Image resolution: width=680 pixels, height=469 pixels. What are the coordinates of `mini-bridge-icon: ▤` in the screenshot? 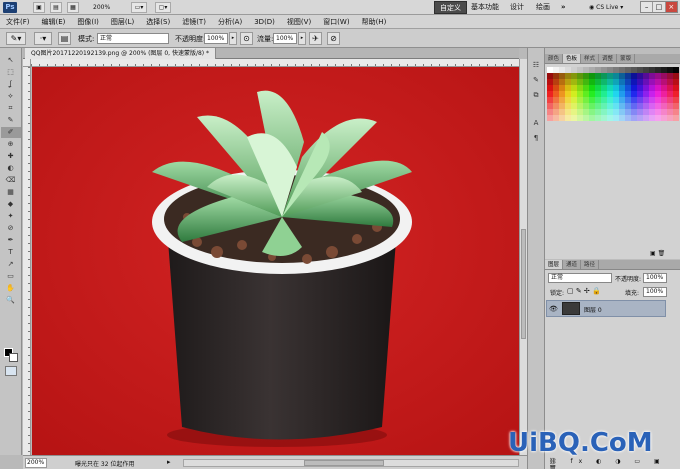 It's located at (56, 7).